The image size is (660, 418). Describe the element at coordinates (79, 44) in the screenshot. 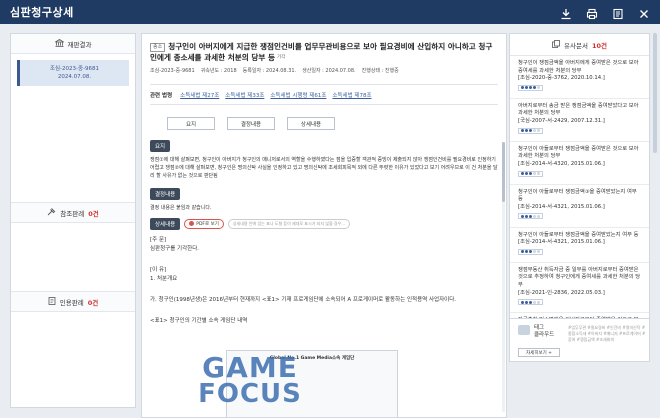

I see `trial-result-label: 재판결과` at that location.